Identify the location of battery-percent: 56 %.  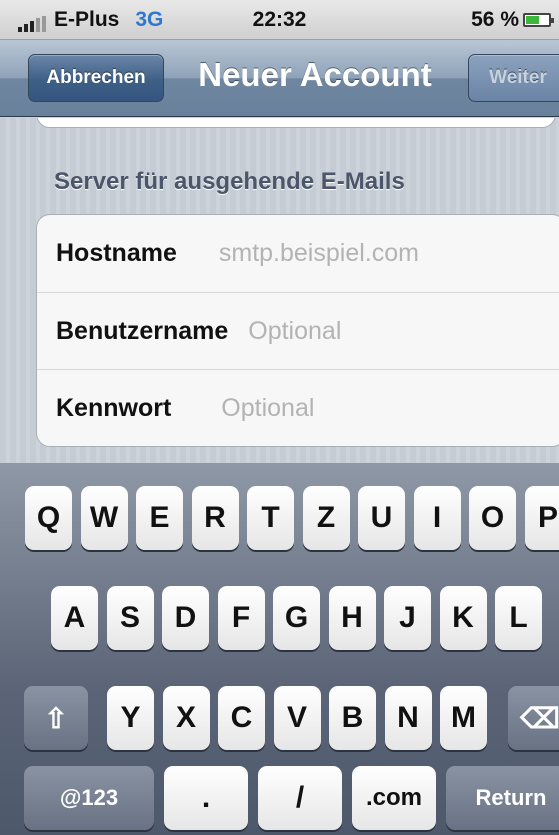
(495, 19).